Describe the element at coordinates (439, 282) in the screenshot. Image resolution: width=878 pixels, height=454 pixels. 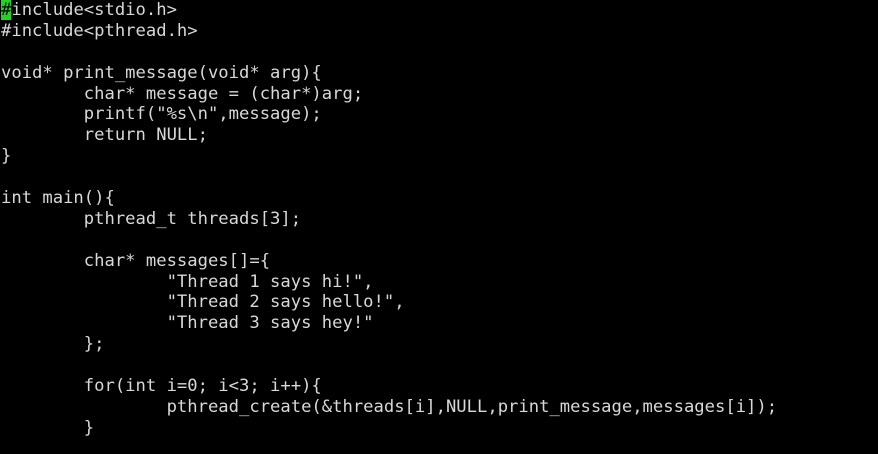
I see `code-line: "Thread 1 says hi!",` at that location.